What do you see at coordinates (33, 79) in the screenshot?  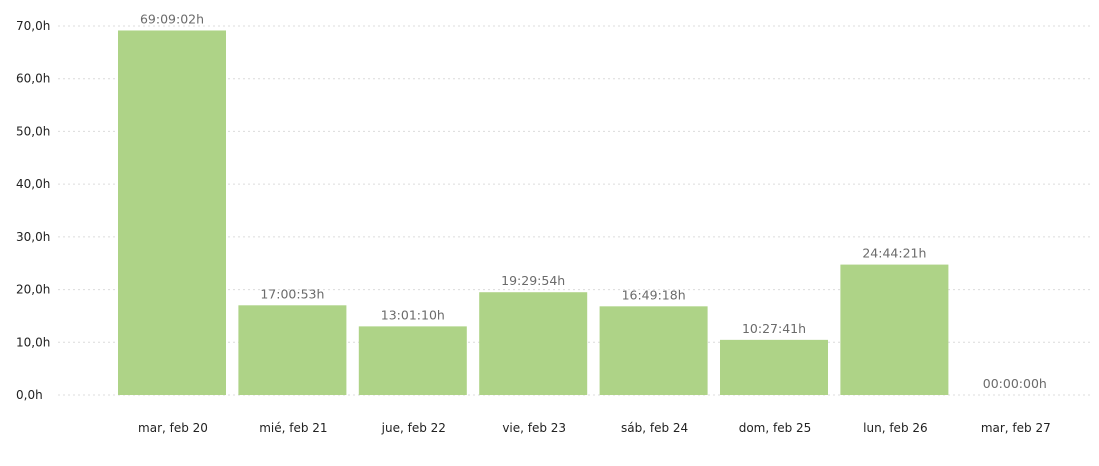 I see `y-tick-label: 60,0h` at bounding box center [33, 79].